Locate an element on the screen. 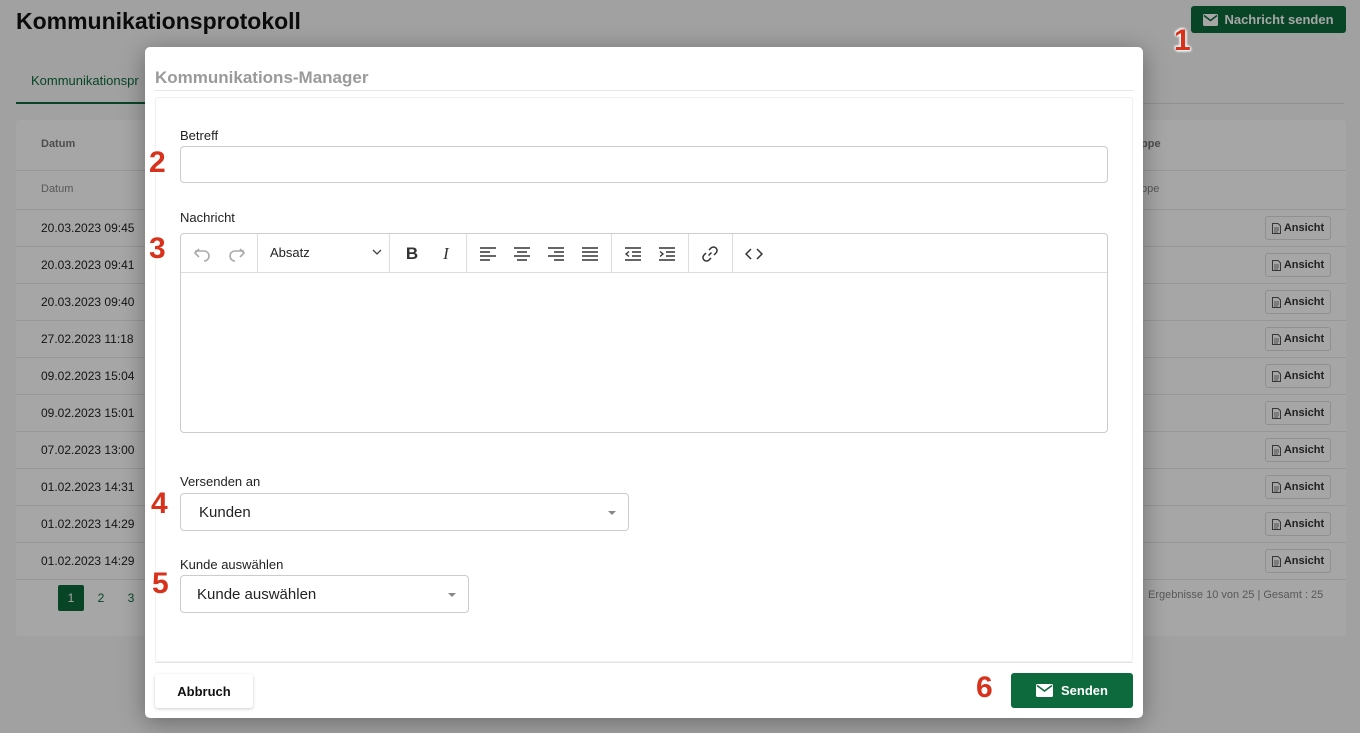 The width and height of the screenshot is (1360, 733). align-left-icon is located at coordinates (488, 254).